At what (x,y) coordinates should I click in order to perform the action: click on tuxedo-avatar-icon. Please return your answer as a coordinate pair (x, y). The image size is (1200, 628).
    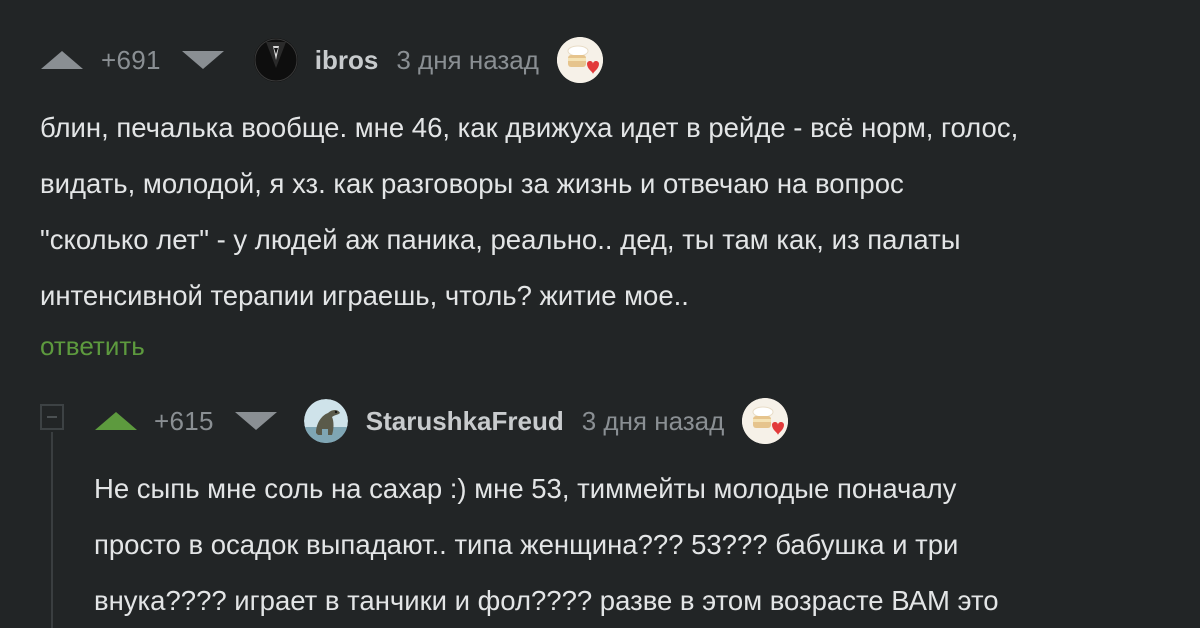
    Looking at the image, I should click on (275, 60).